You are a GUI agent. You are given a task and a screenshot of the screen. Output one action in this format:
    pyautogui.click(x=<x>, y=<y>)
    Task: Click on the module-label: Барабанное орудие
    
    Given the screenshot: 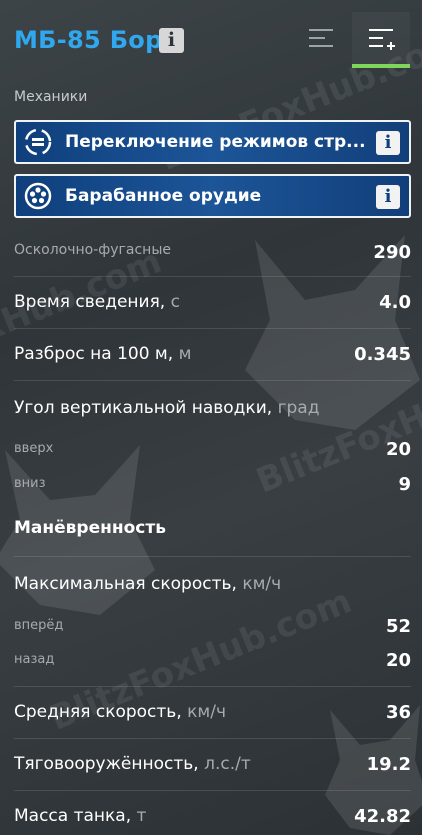 What is the action you would take?
    pyautogui.click(x=163, y=196)
    